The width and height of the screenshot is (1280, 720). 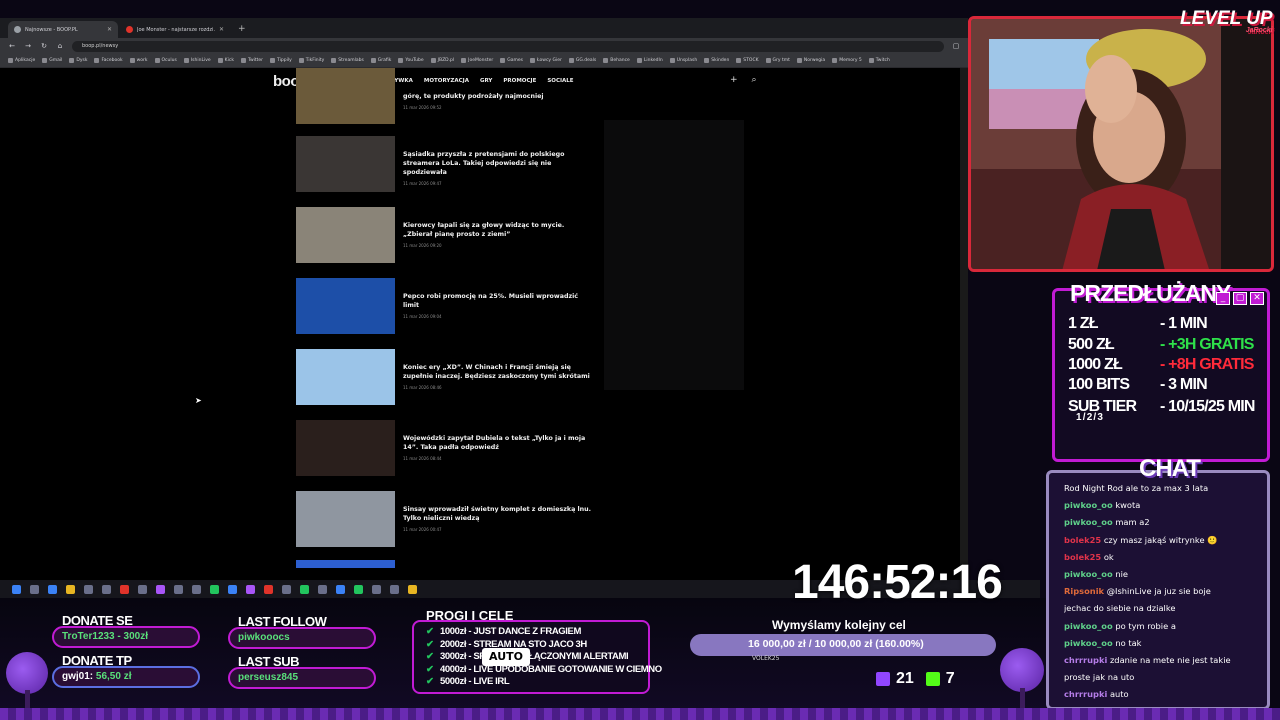 I want to click on viewer-counts: 21 7, so click(x=915, y=679).